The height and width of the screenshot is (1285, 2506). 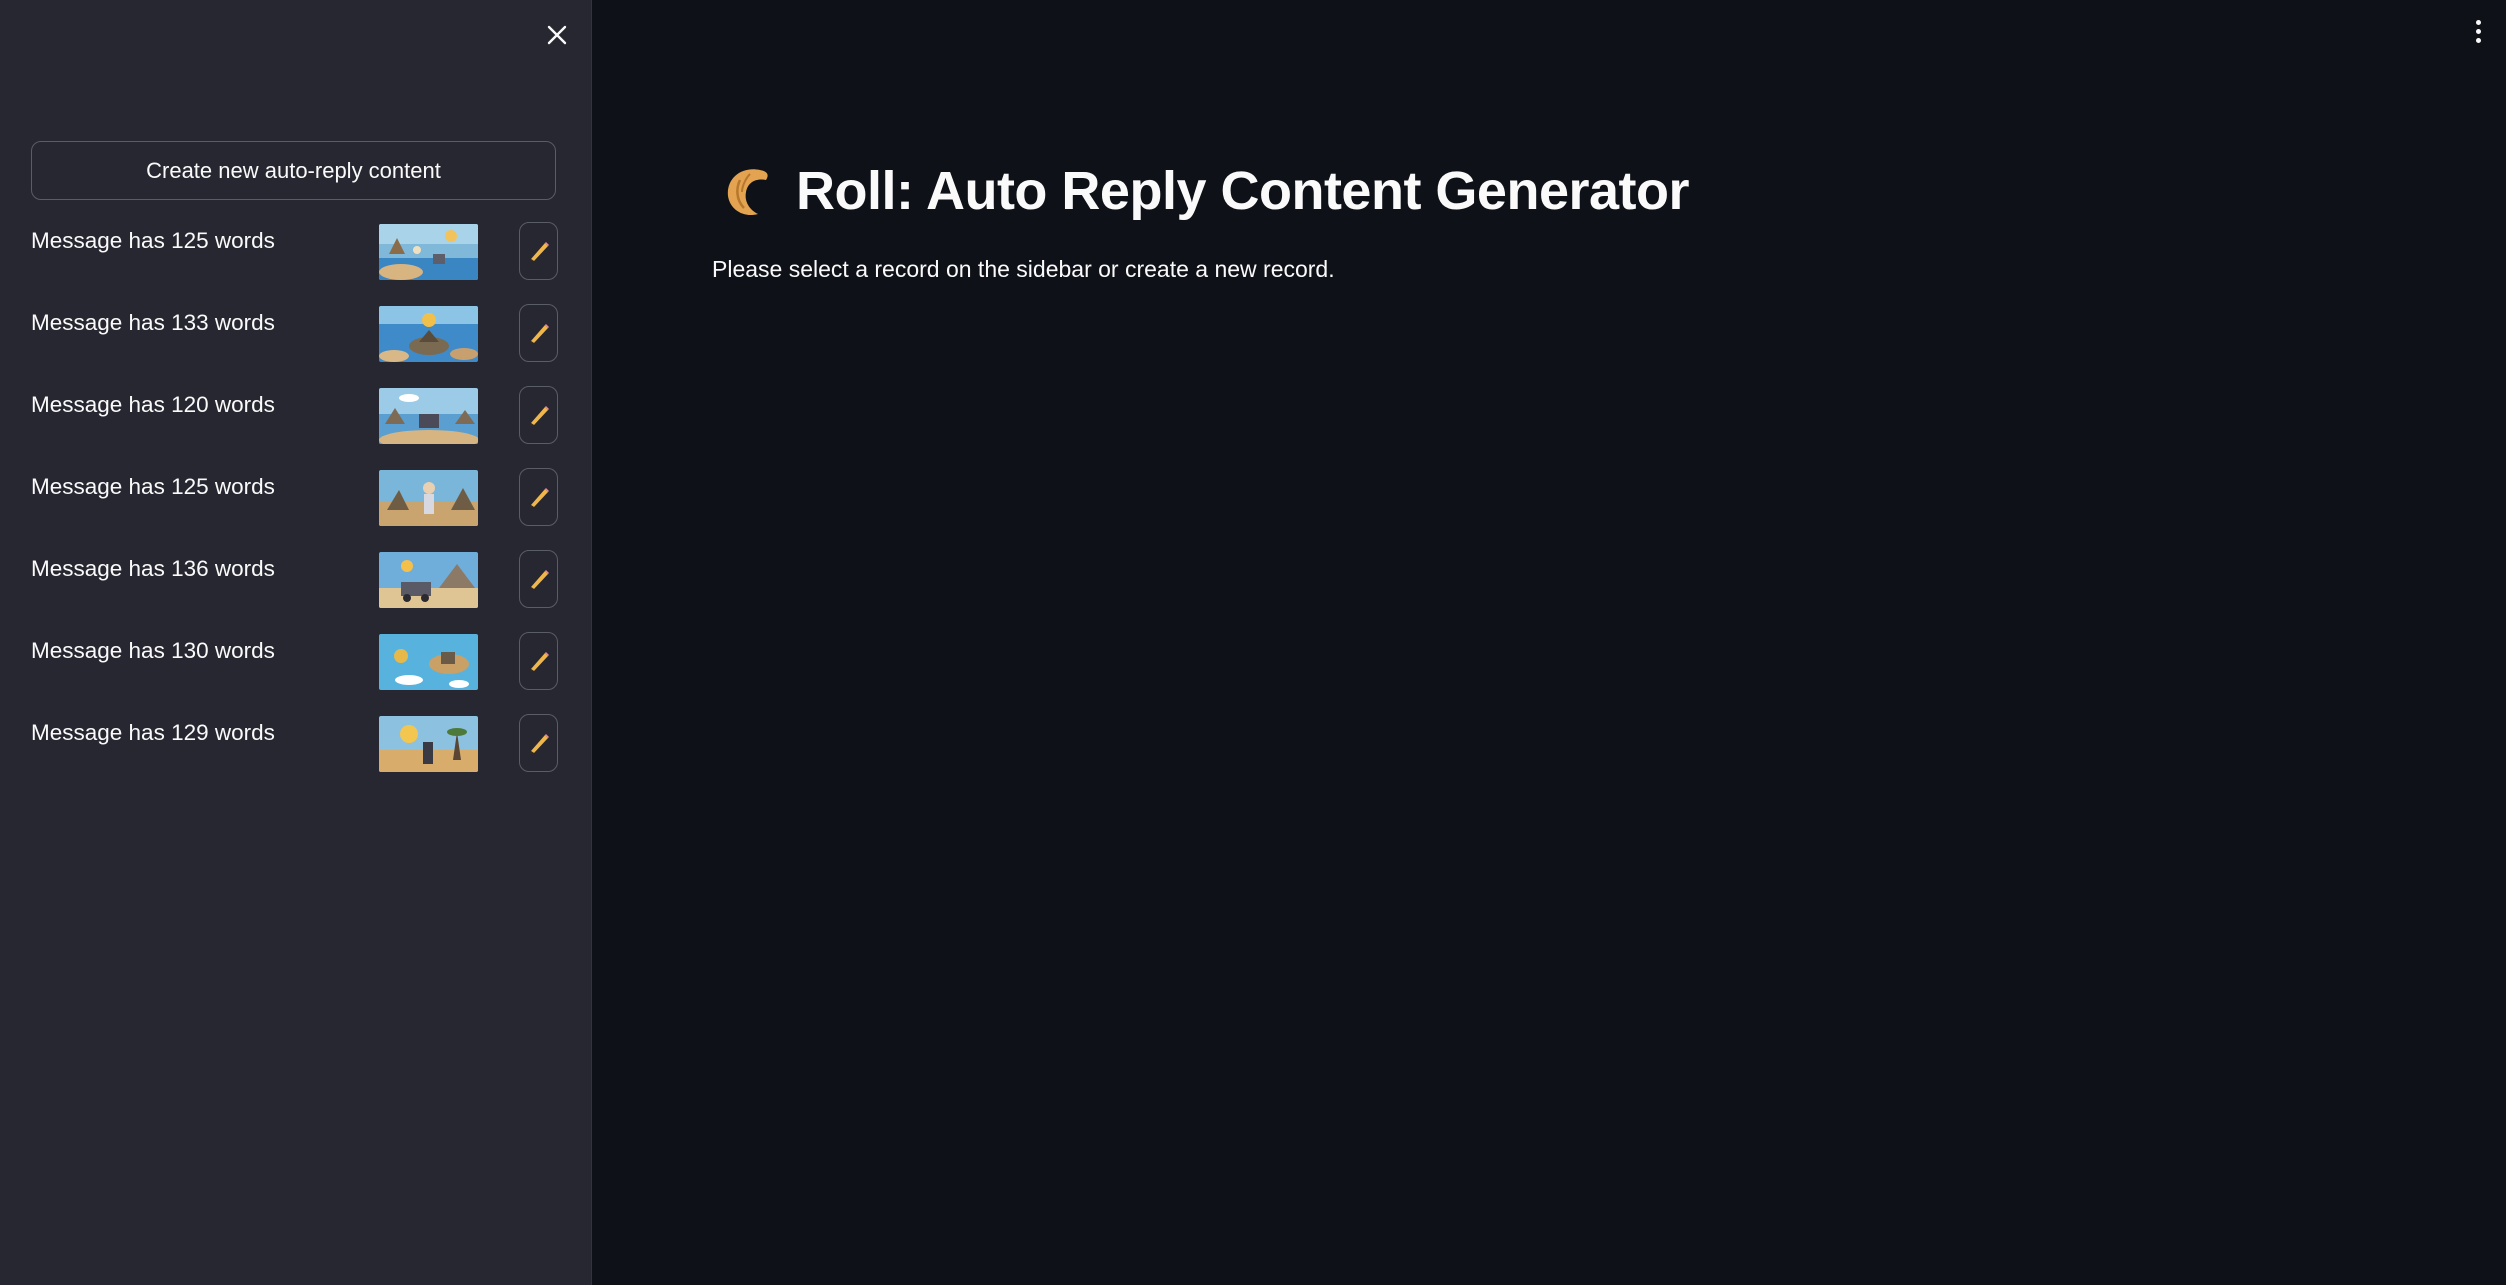 I want to click on record-item: Message has 120 words, so click(x=296, y=427).